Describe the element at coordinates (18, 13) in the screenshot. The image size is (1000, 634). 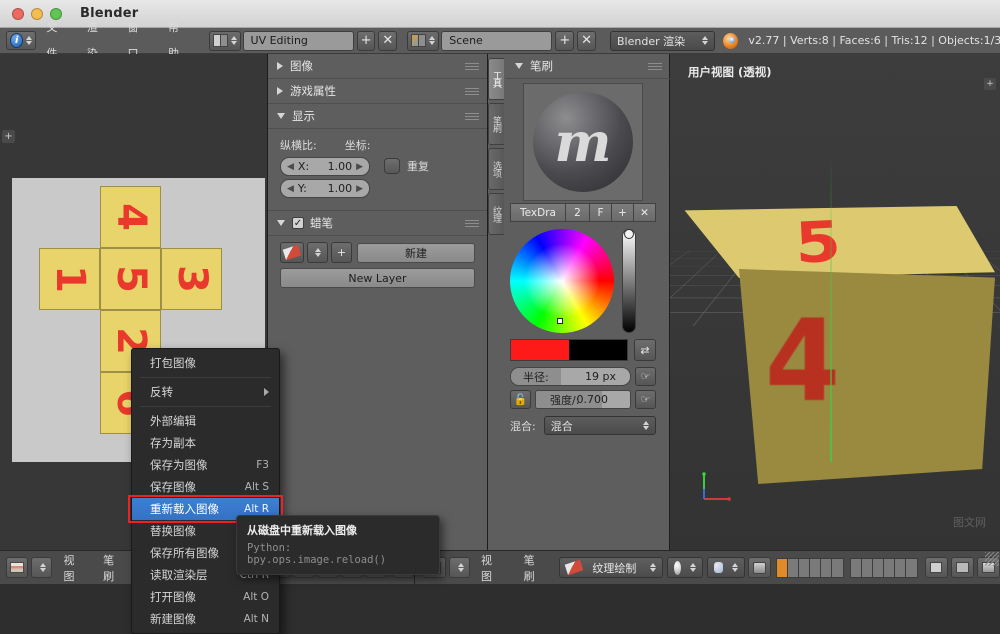
I see `close-window-button` at that location.